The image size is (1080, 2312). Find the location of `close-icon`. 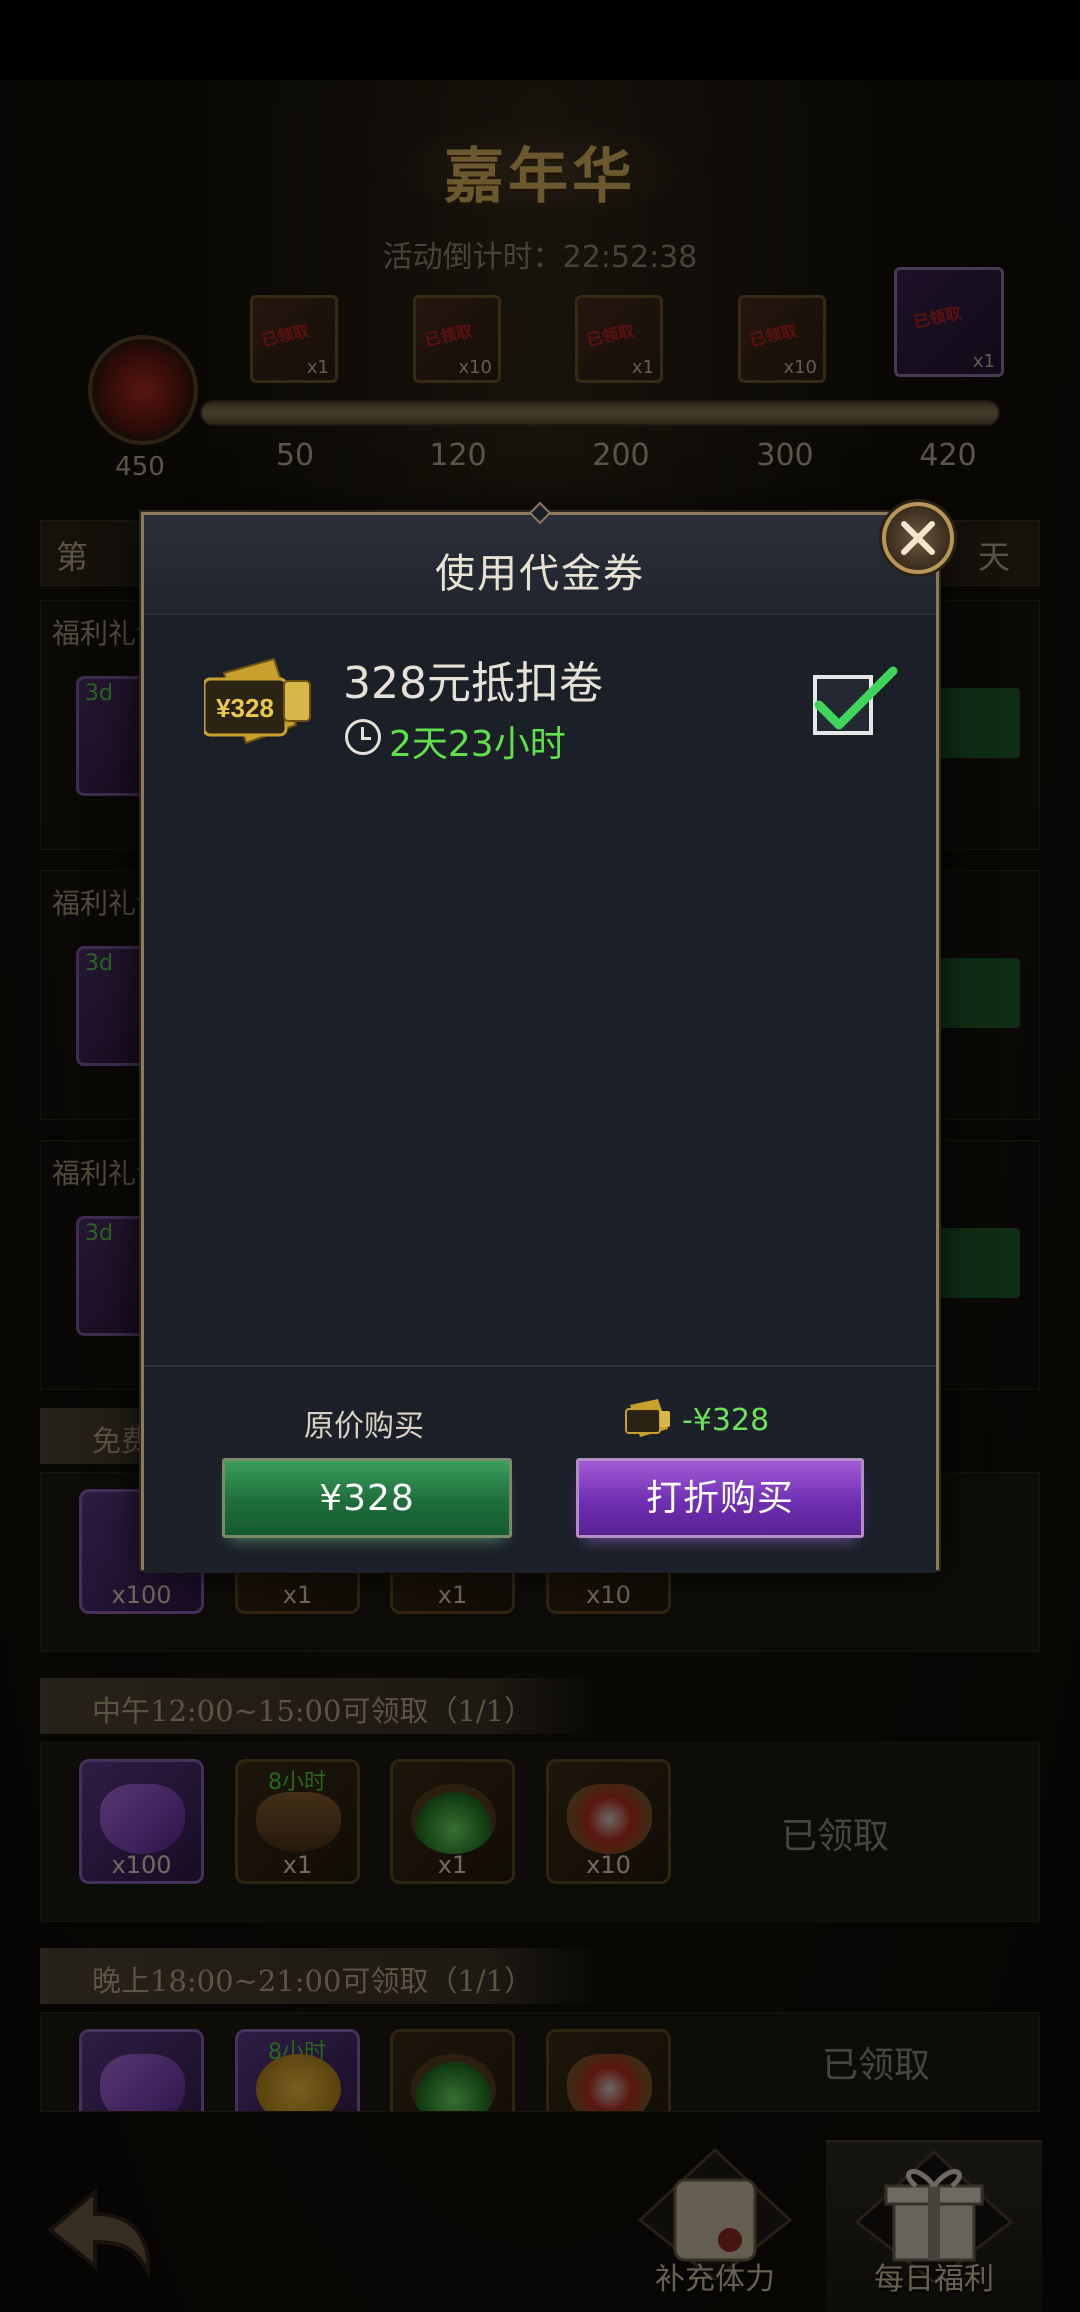

close-icon is located at coordinates (918, 538).